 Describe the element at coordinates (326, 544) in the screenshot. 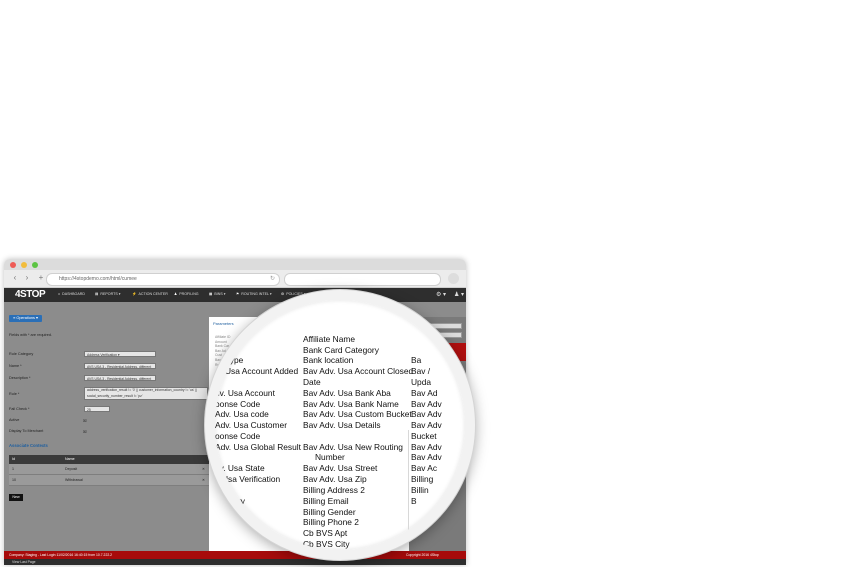

I see `magnified-item: Cb BVS City` at that location.